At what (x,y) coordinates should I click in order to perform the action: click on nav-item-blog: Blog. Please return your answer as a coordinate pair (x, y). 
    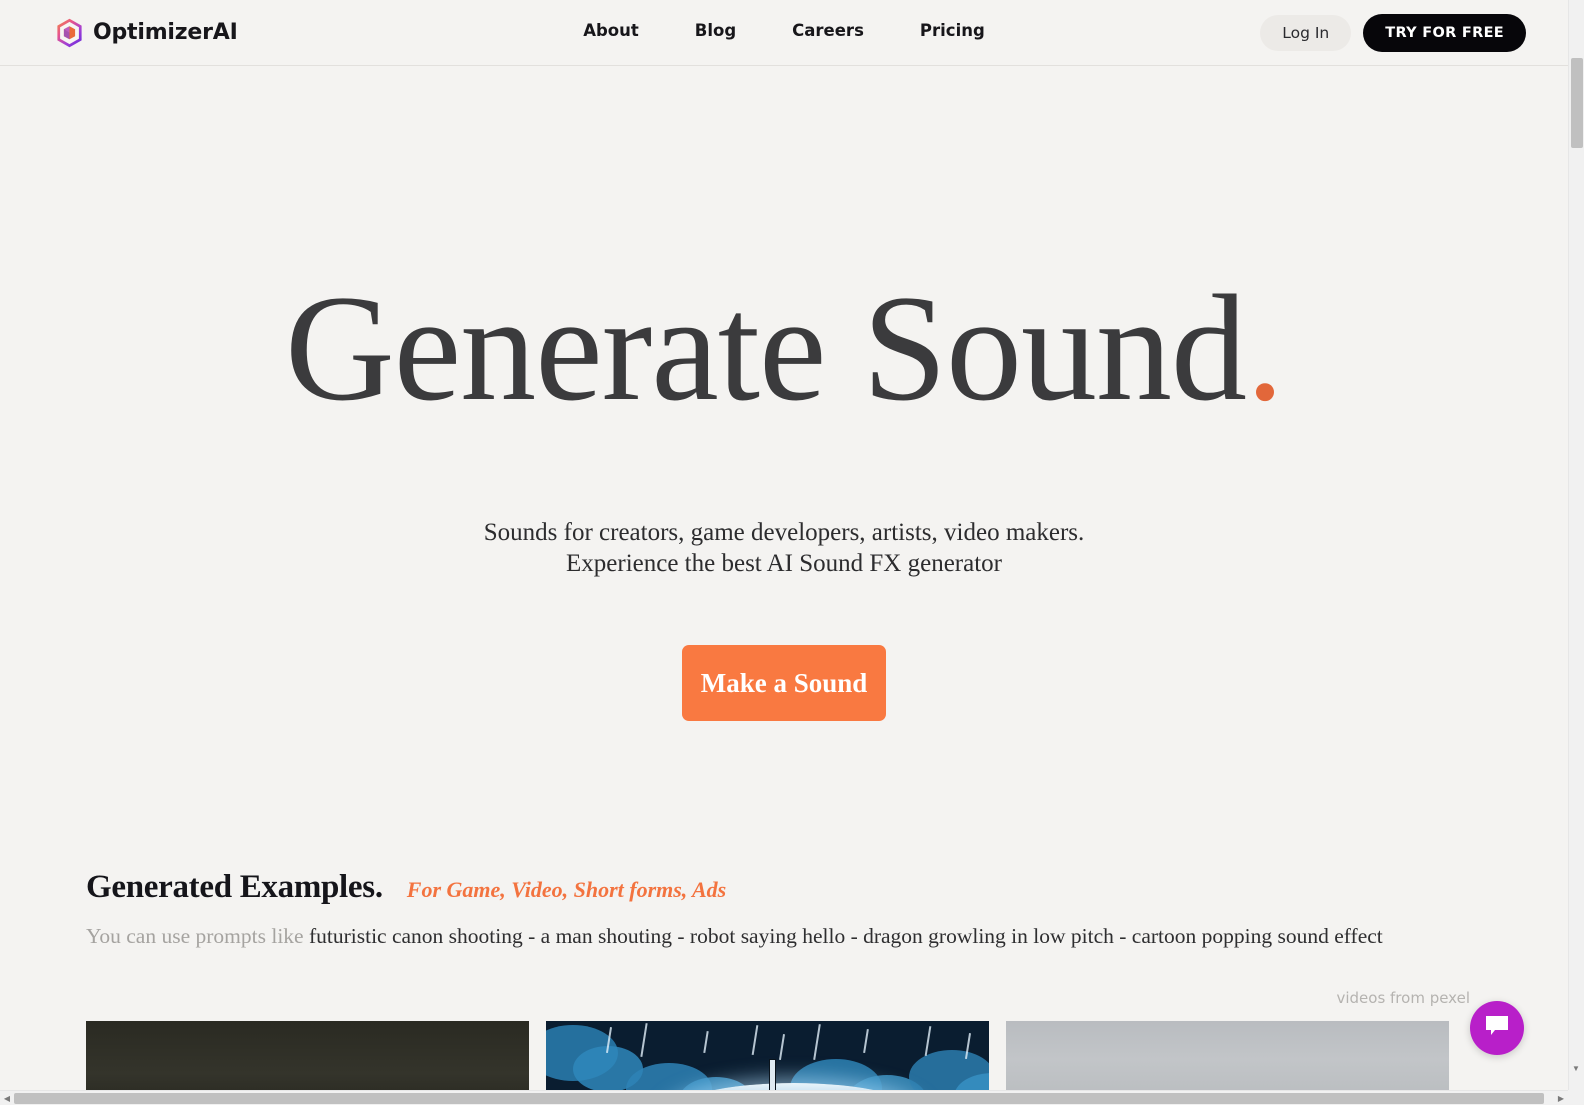
    Looking at the image, I should click on (715, 30).